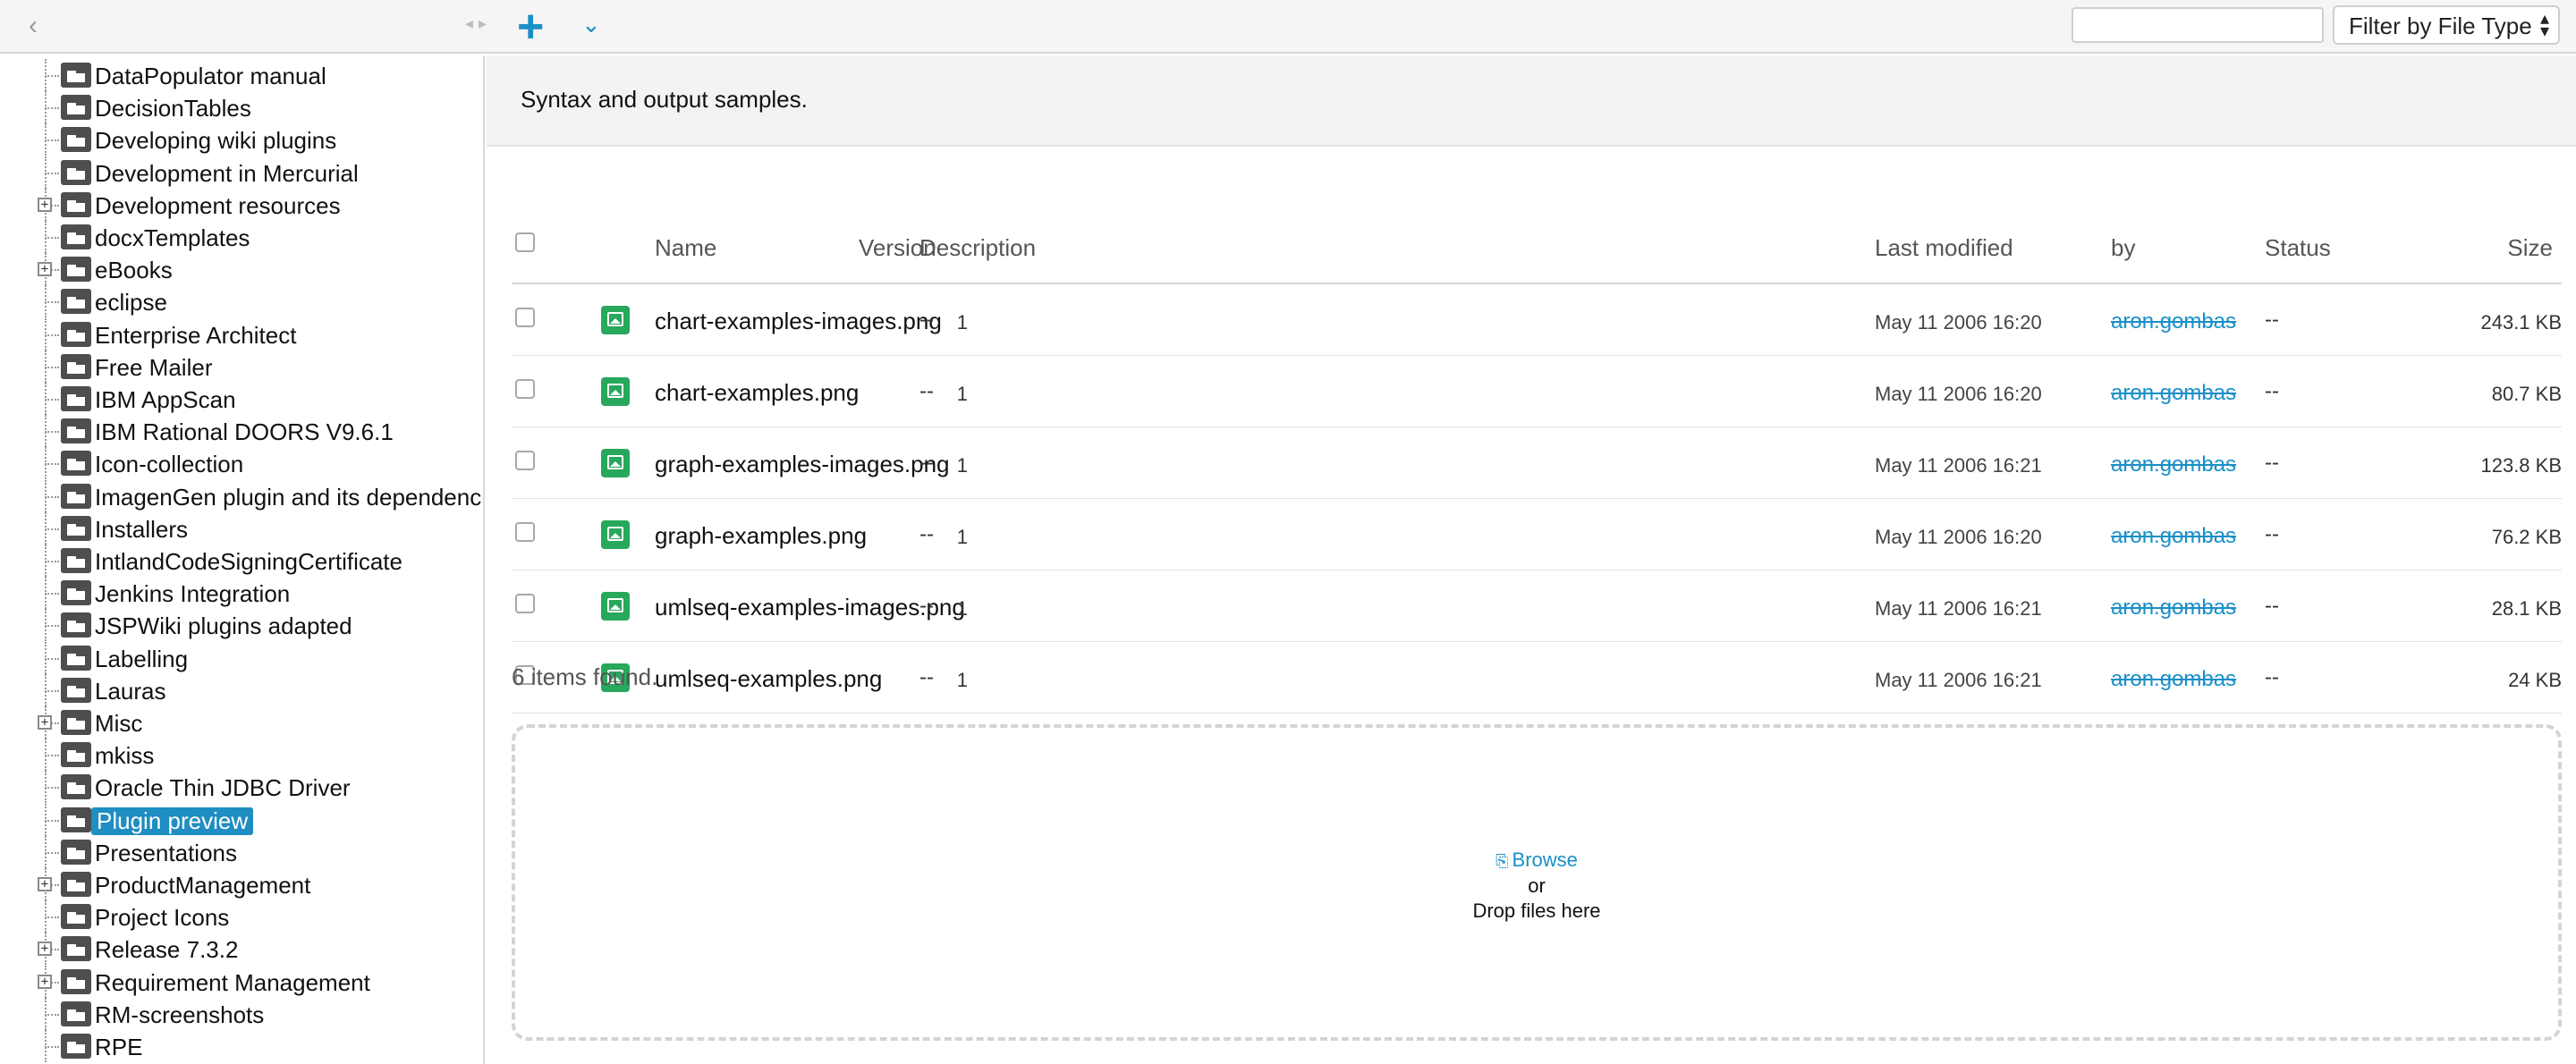 Image resolution: width=2576 pixels, height=1064 pixels. What do you see at coordinates (172, 820) in the screenshot?
I see `tree-item-label: Plugin preview` at bounding box center [172, 820].